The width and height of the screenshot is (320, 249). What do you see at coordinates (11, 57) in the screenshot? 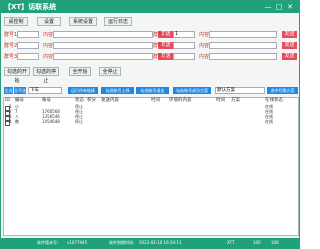
I see `group-label-3: 群号3` at bounding box center [11, 57].